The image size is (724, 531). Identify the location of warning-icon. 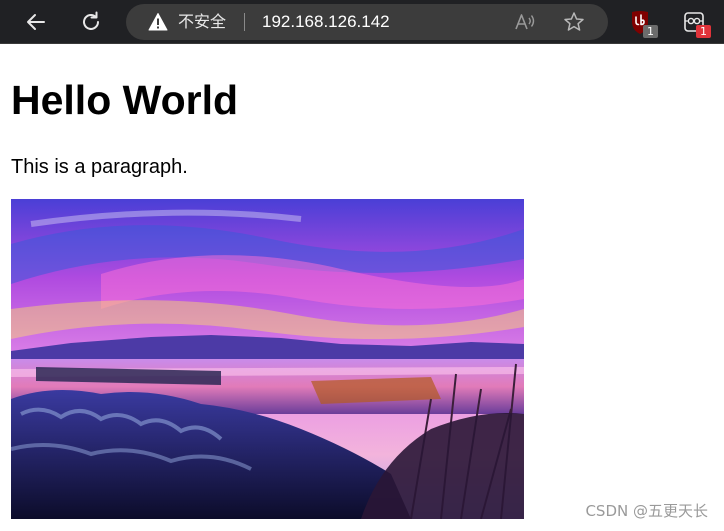
(158, 22).